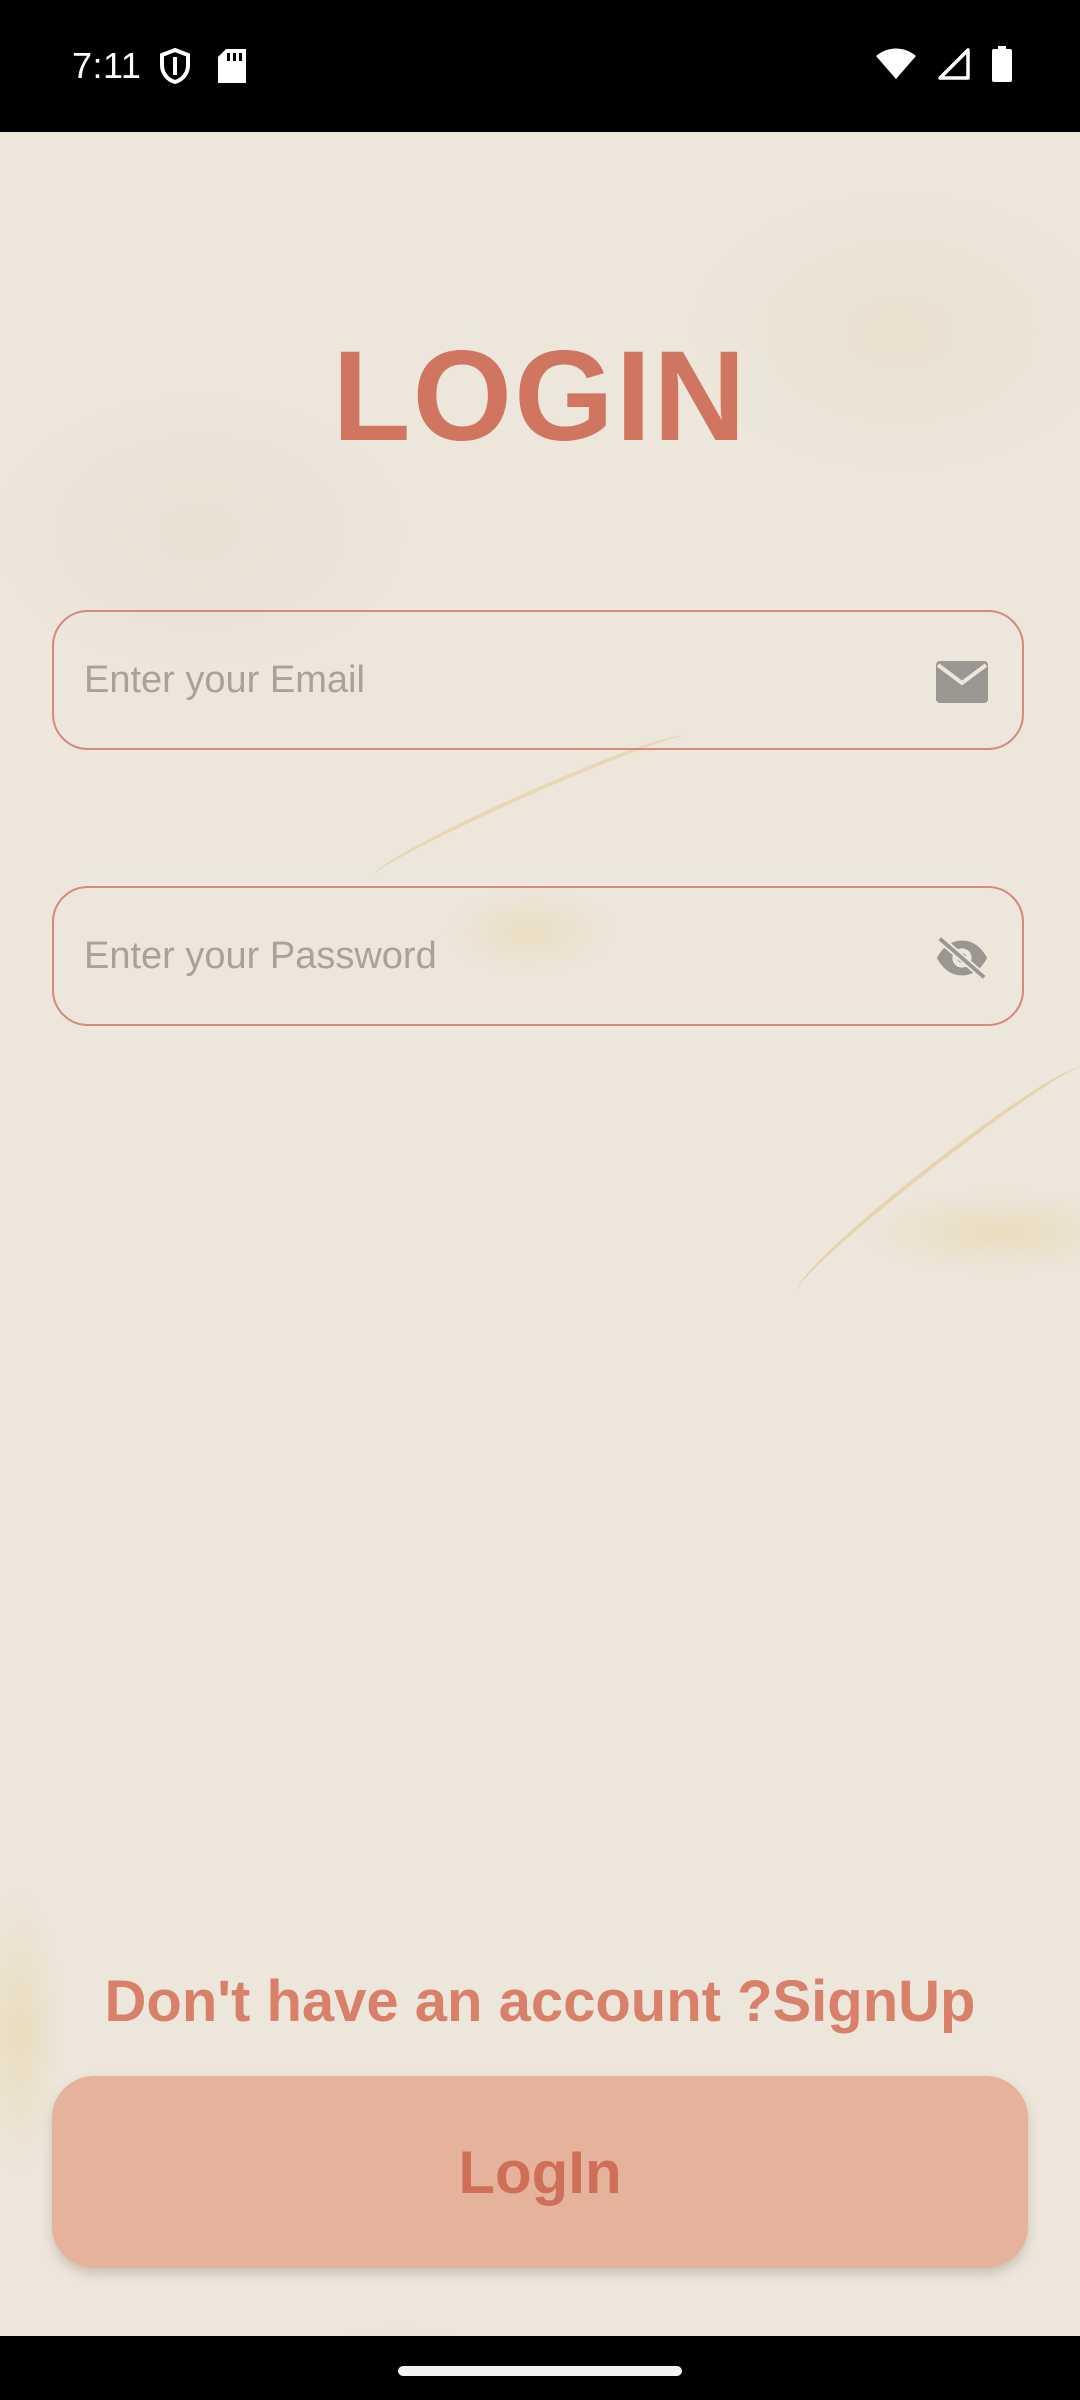 The width and height of the screenshot is (1080, 2400). I want to click on status-left-icons, so click(203, 68).